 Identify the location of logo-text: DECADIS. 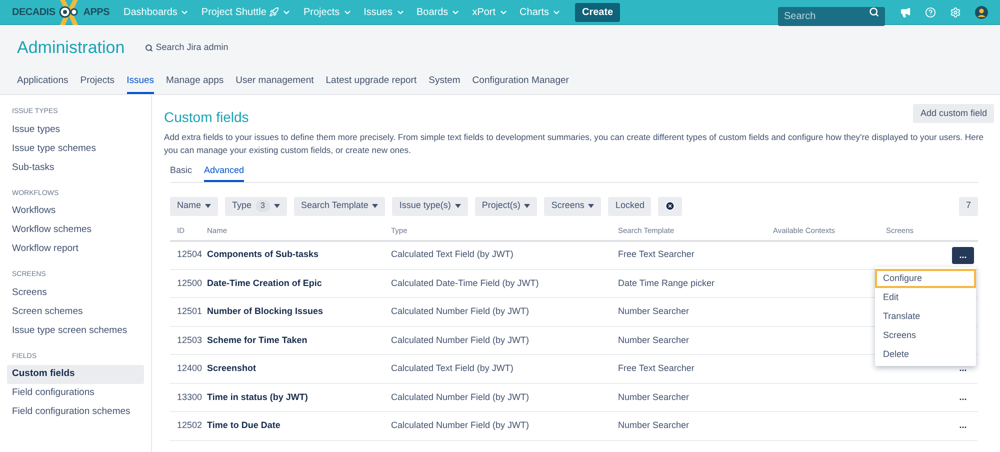
(34, 13).